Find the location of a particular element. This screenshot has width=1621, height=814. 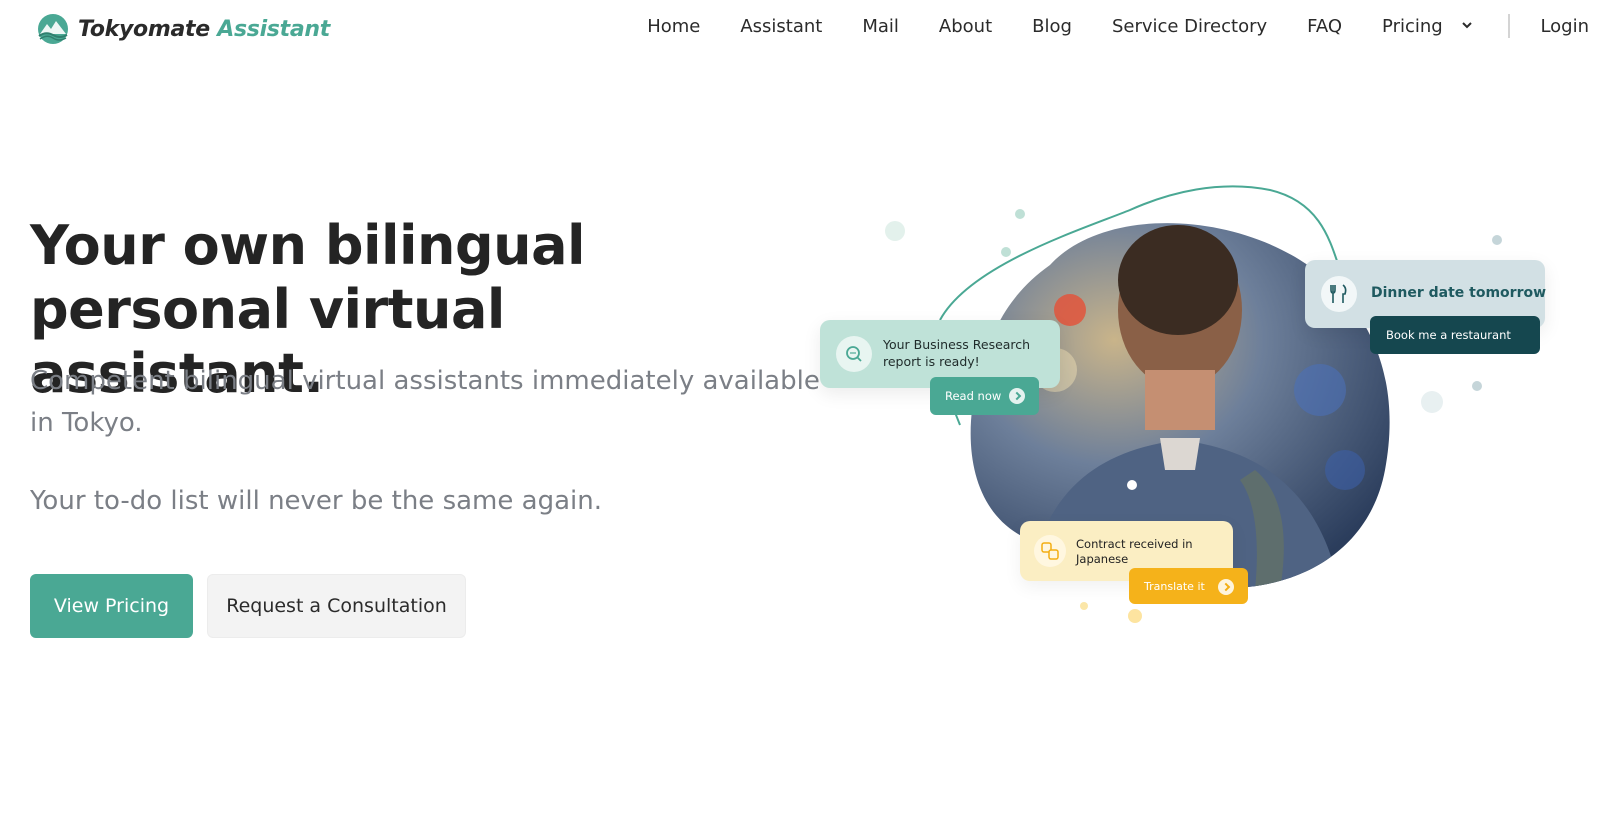

translate-it-label: Translate it is located at coordinates (1174, 586).